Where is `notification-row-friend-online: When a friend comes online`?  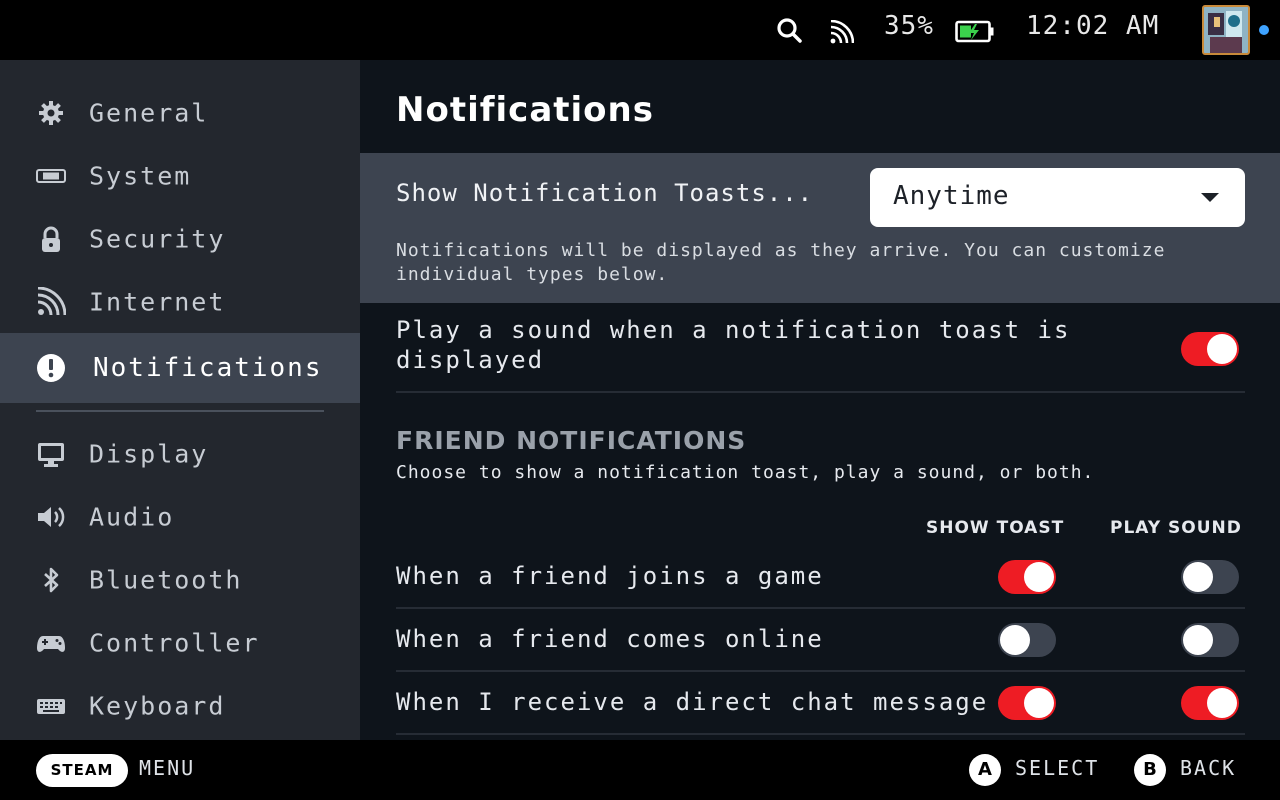
notification-row-friend-online: When a friend comes online is located at coordinates (820, 640).